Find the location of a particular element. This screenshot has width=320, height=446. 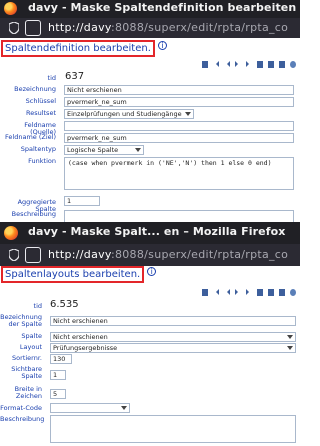

page-title: Spaltenlayouts bearbeiten. i is located at coordinates (79, 274).